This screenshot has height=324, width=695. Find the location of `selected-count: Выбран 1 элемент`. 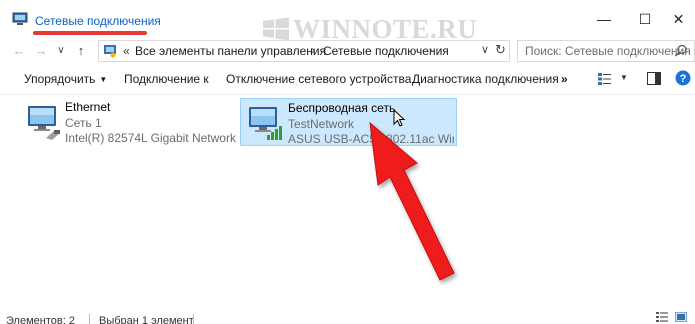

selected-count: Выбран 1 элемент is located at coordinates (146, 319).